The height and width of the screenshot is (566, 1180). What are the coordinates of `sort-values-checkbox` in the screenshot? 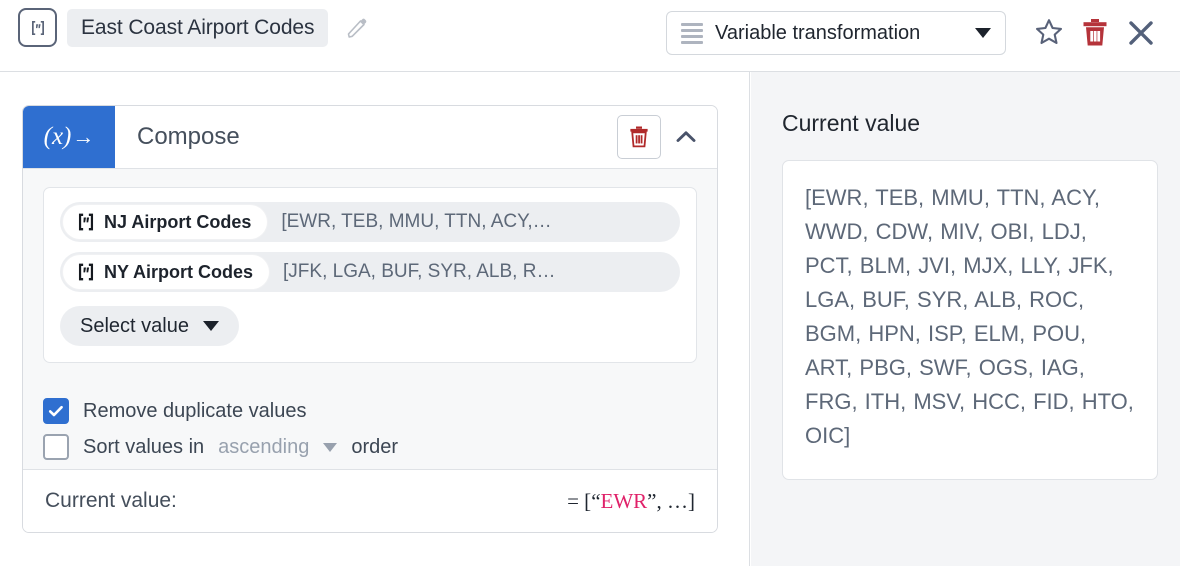 It's located at (56, 447).